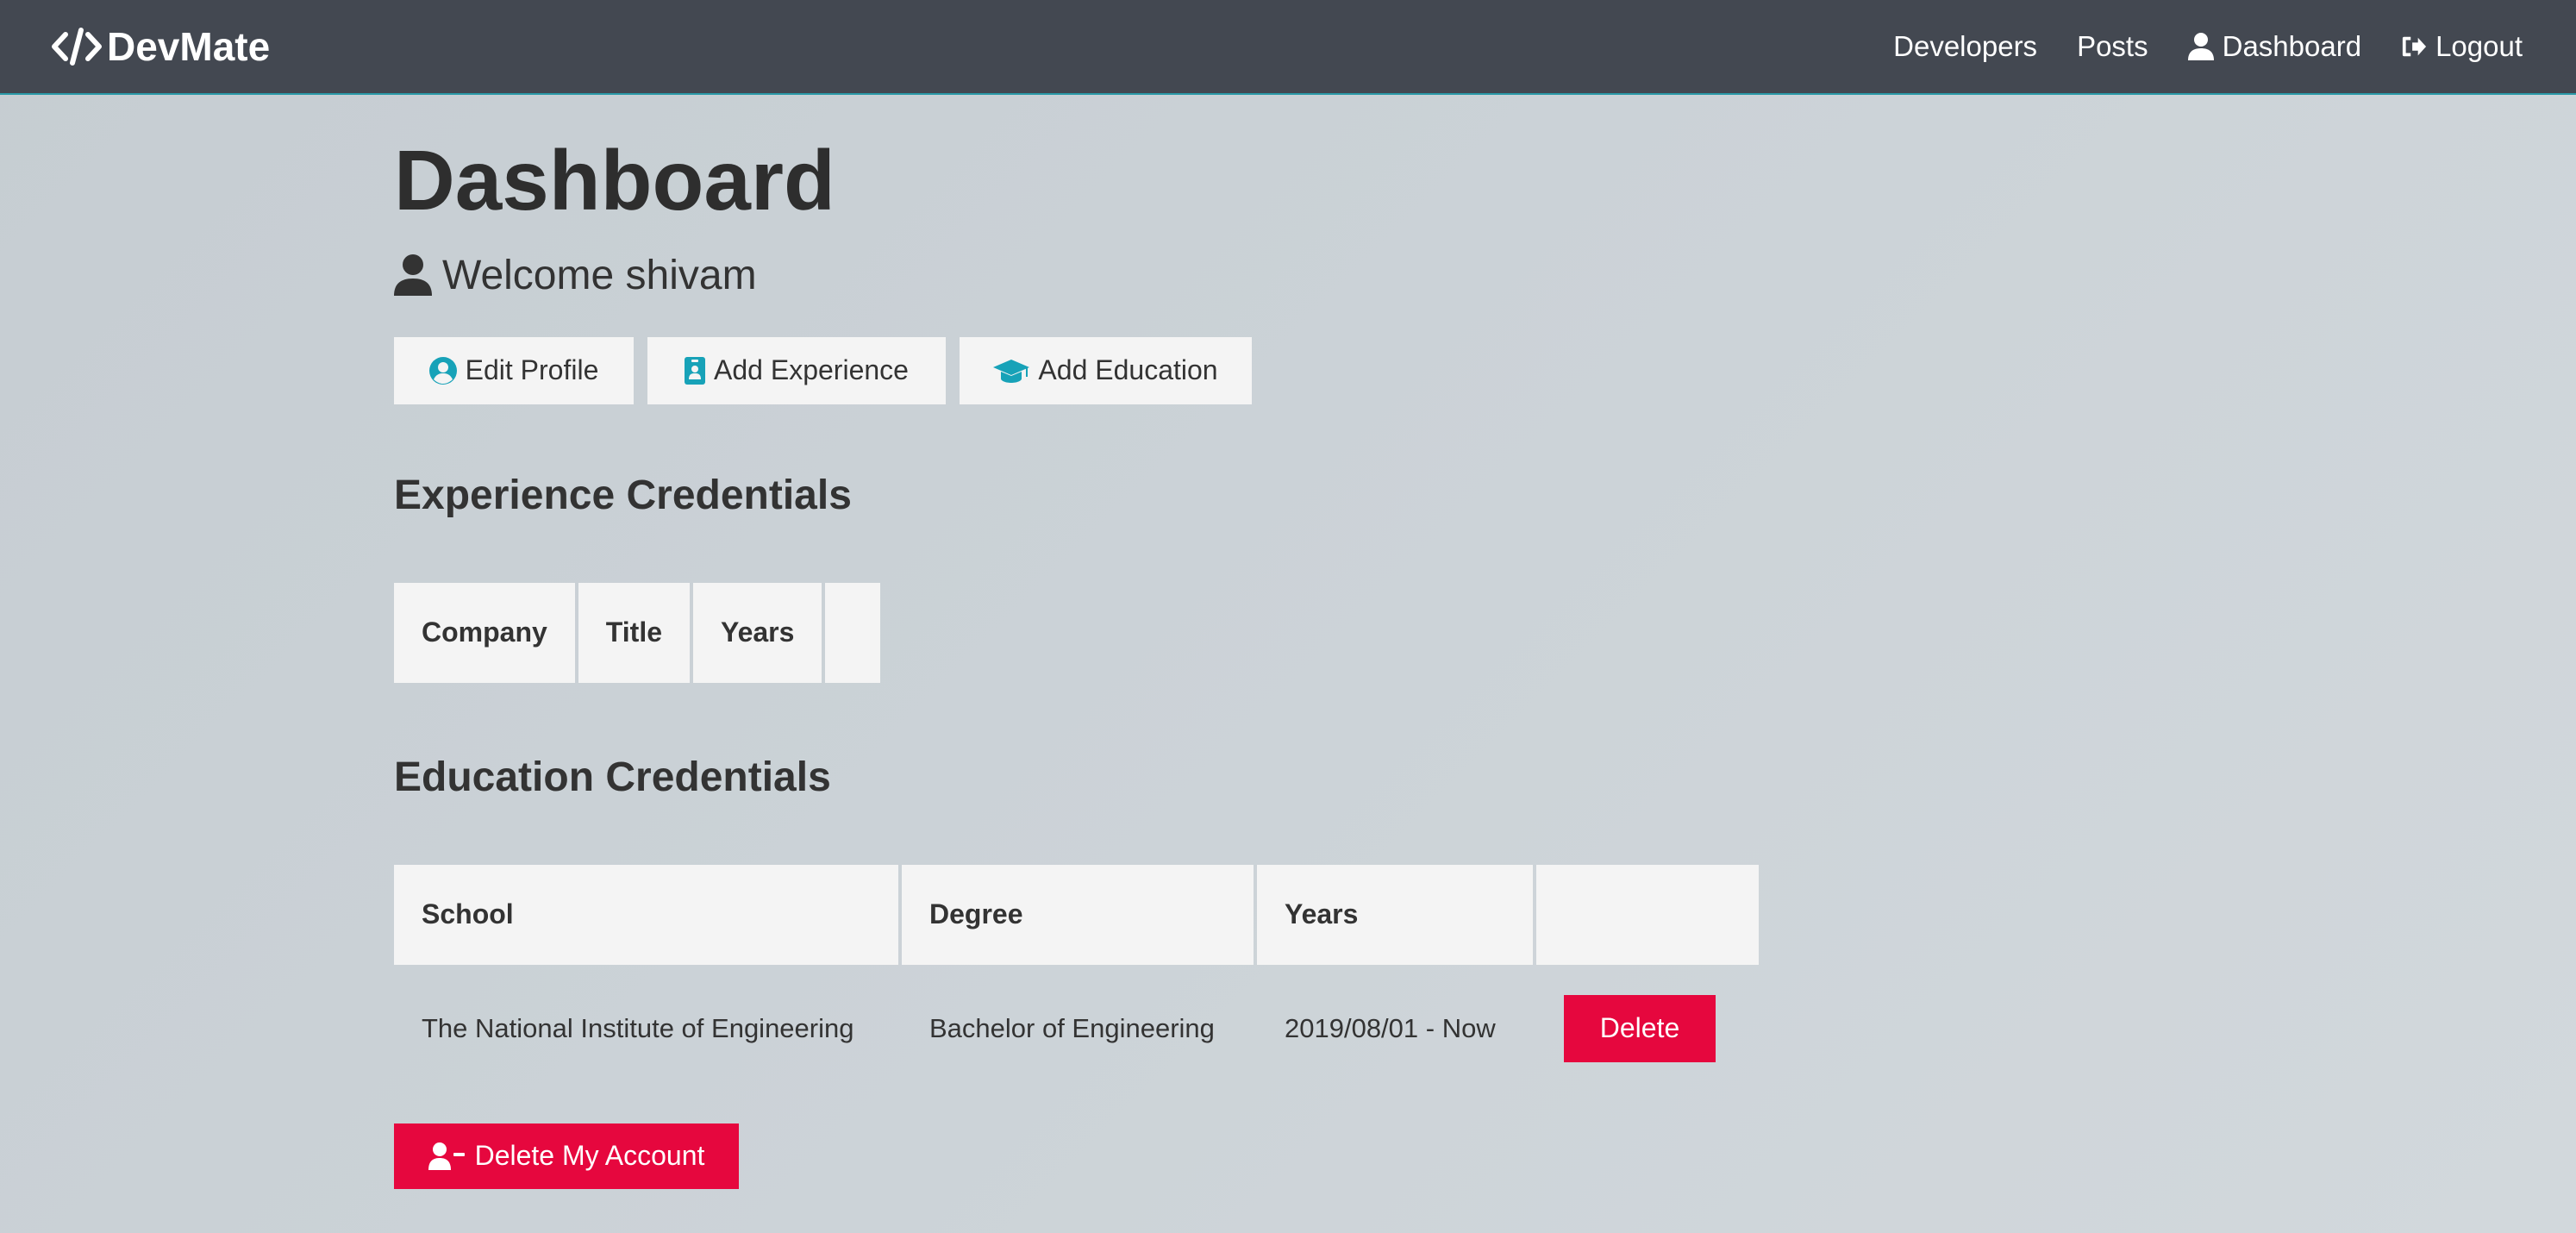 The image size is (2576, 1233). Describe the element at coordinates (811, 370) in the screenshot. I see `add-experience-label: Add Experience` at that location.